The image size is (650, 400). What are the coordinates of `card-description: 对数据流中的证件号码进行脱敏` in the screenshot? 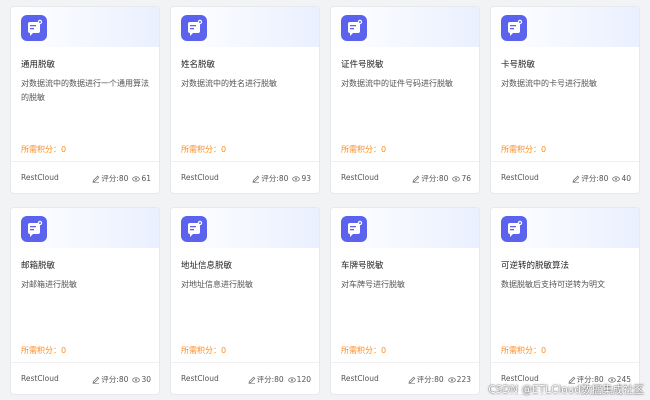 It's located at (397, 83).